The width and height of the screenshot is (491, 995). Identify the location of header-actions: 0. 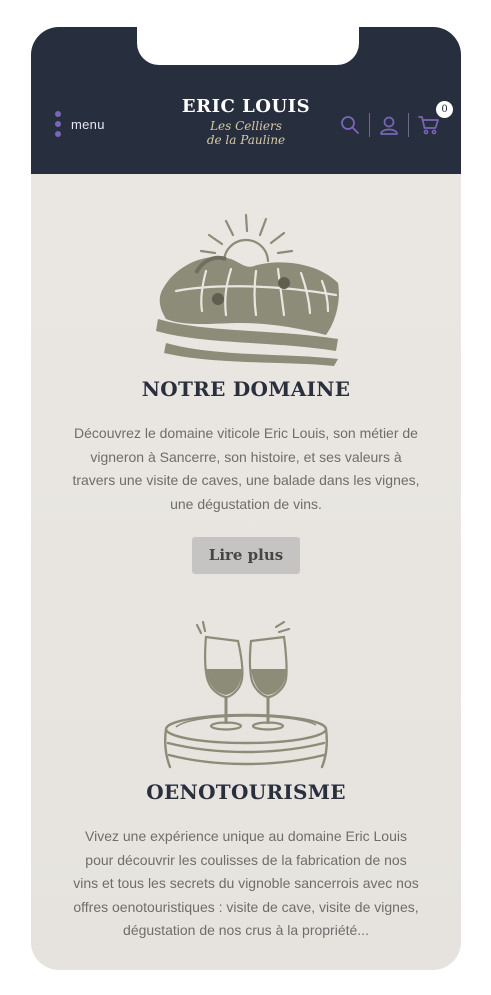
(396, 120).